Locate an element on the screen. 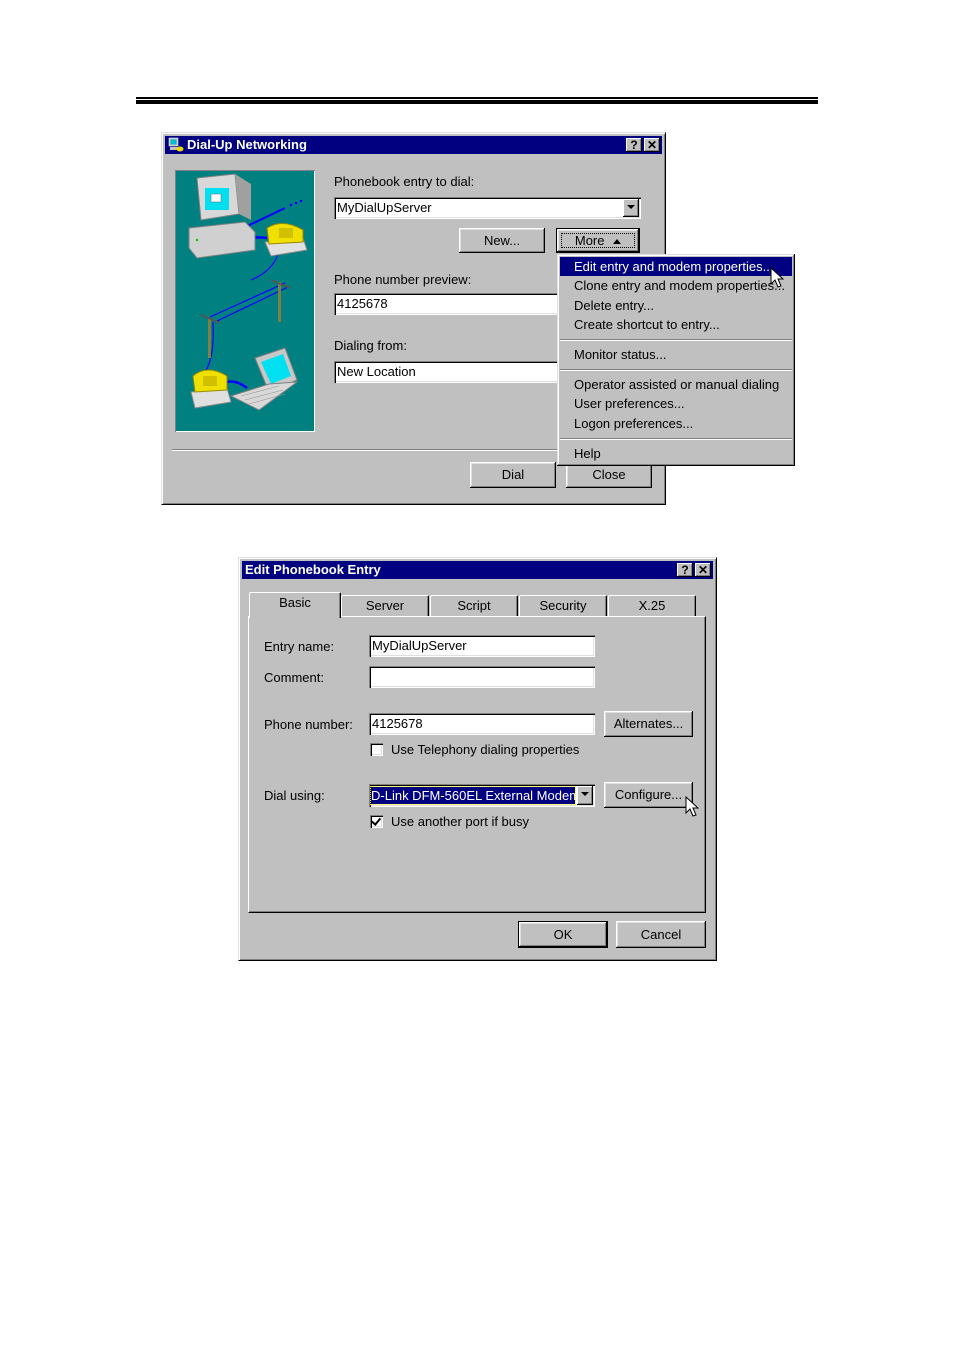 The height and width of the screenshot is (1351, 954). basic-tab-panel is located at coordinates (477, 764).